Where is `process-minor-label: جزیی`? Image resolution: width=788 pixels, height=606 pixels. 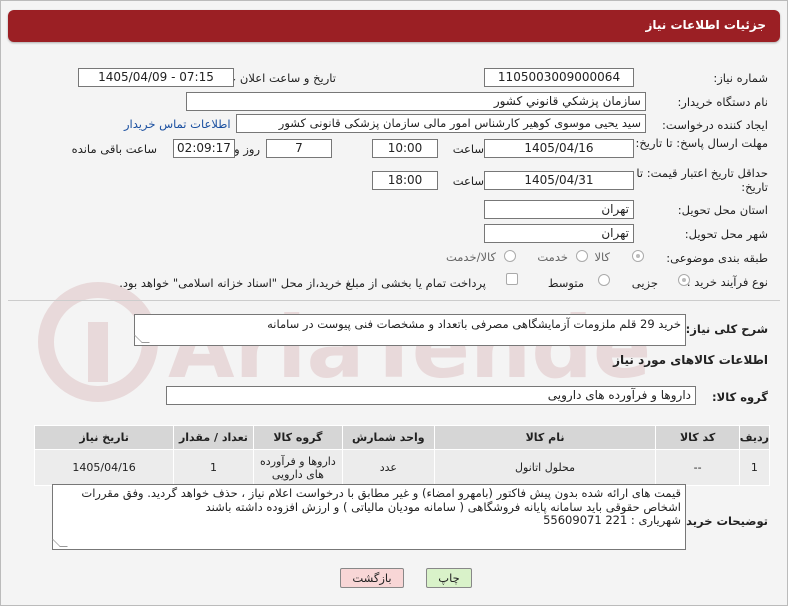 process-minor-label: جزیی is located at coordinates (644, 283).